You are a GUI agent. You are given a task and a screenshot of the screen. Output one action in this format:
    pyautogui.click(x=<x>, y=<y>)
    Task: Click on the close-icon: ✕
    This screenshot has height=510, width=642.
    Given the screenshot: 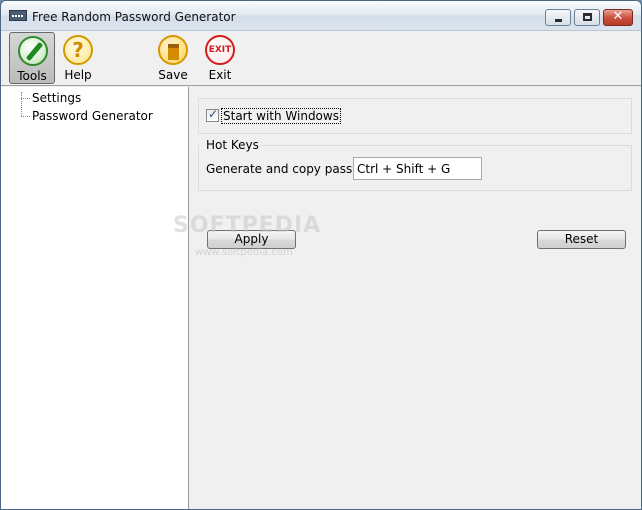 What is the action you would take?
    pyautogui.click(x=618, y=16)
    